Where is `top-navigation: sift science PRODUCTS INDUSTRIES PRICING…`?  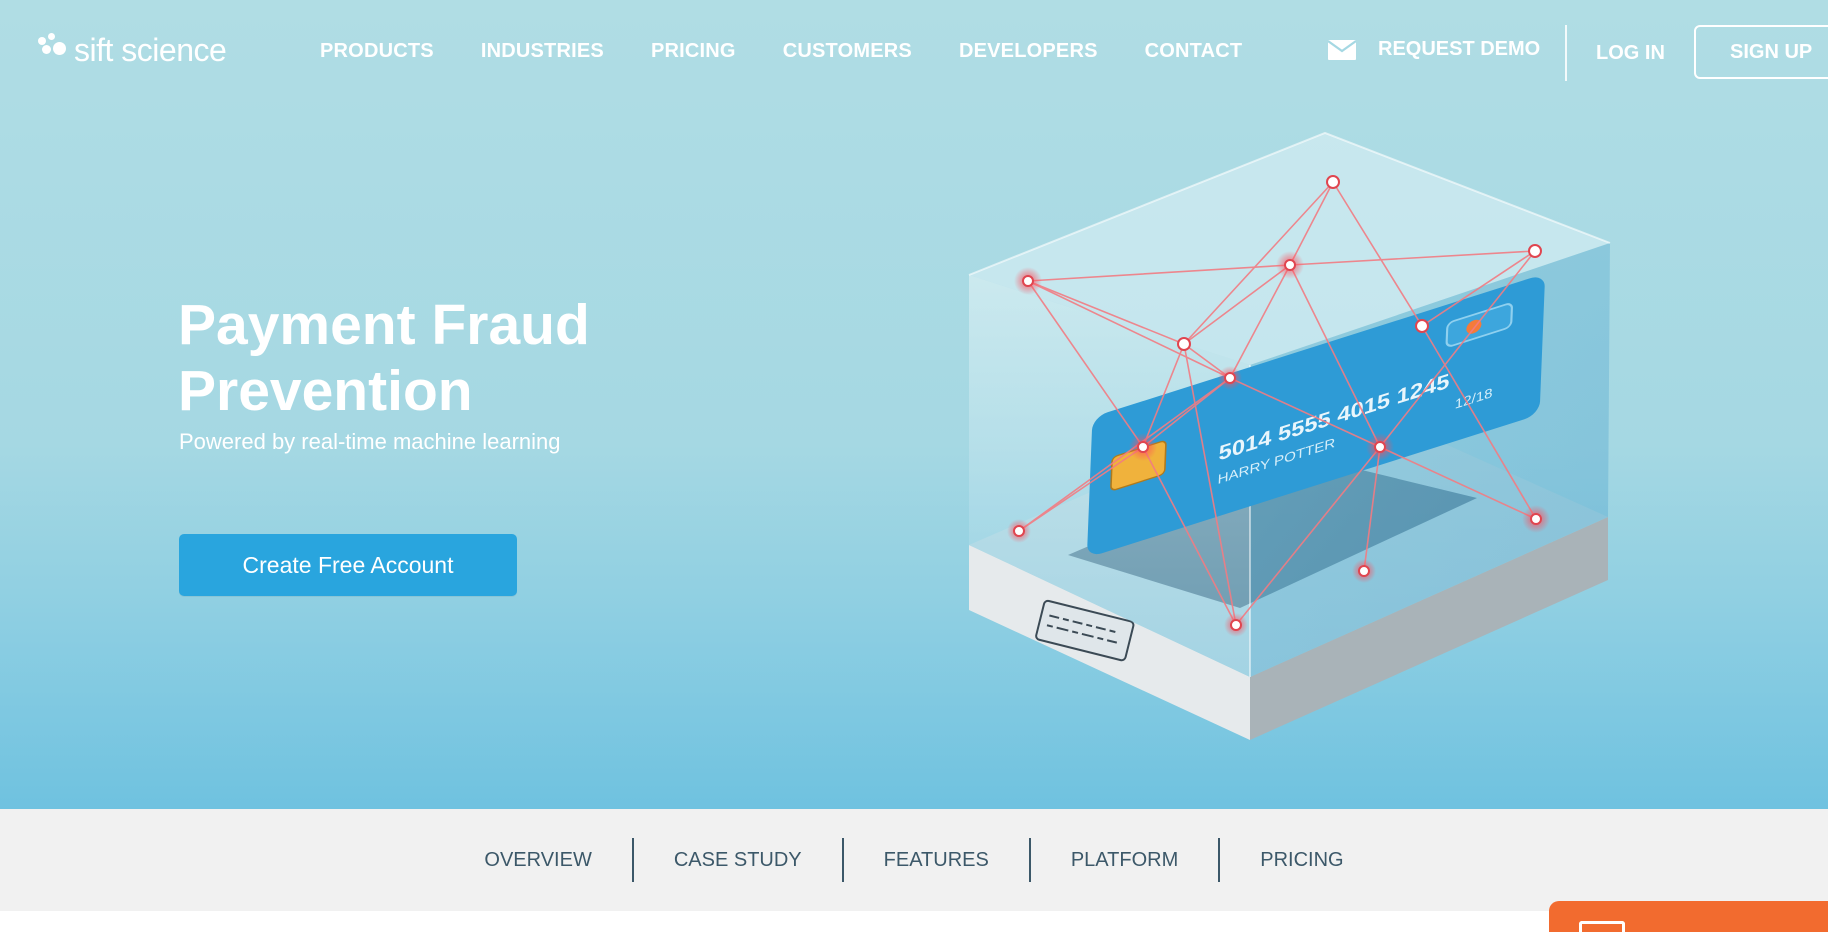 top-navigation: sift science PRODUCTS INDUSTRIES PRICING… is located at coordinates (914, 54).